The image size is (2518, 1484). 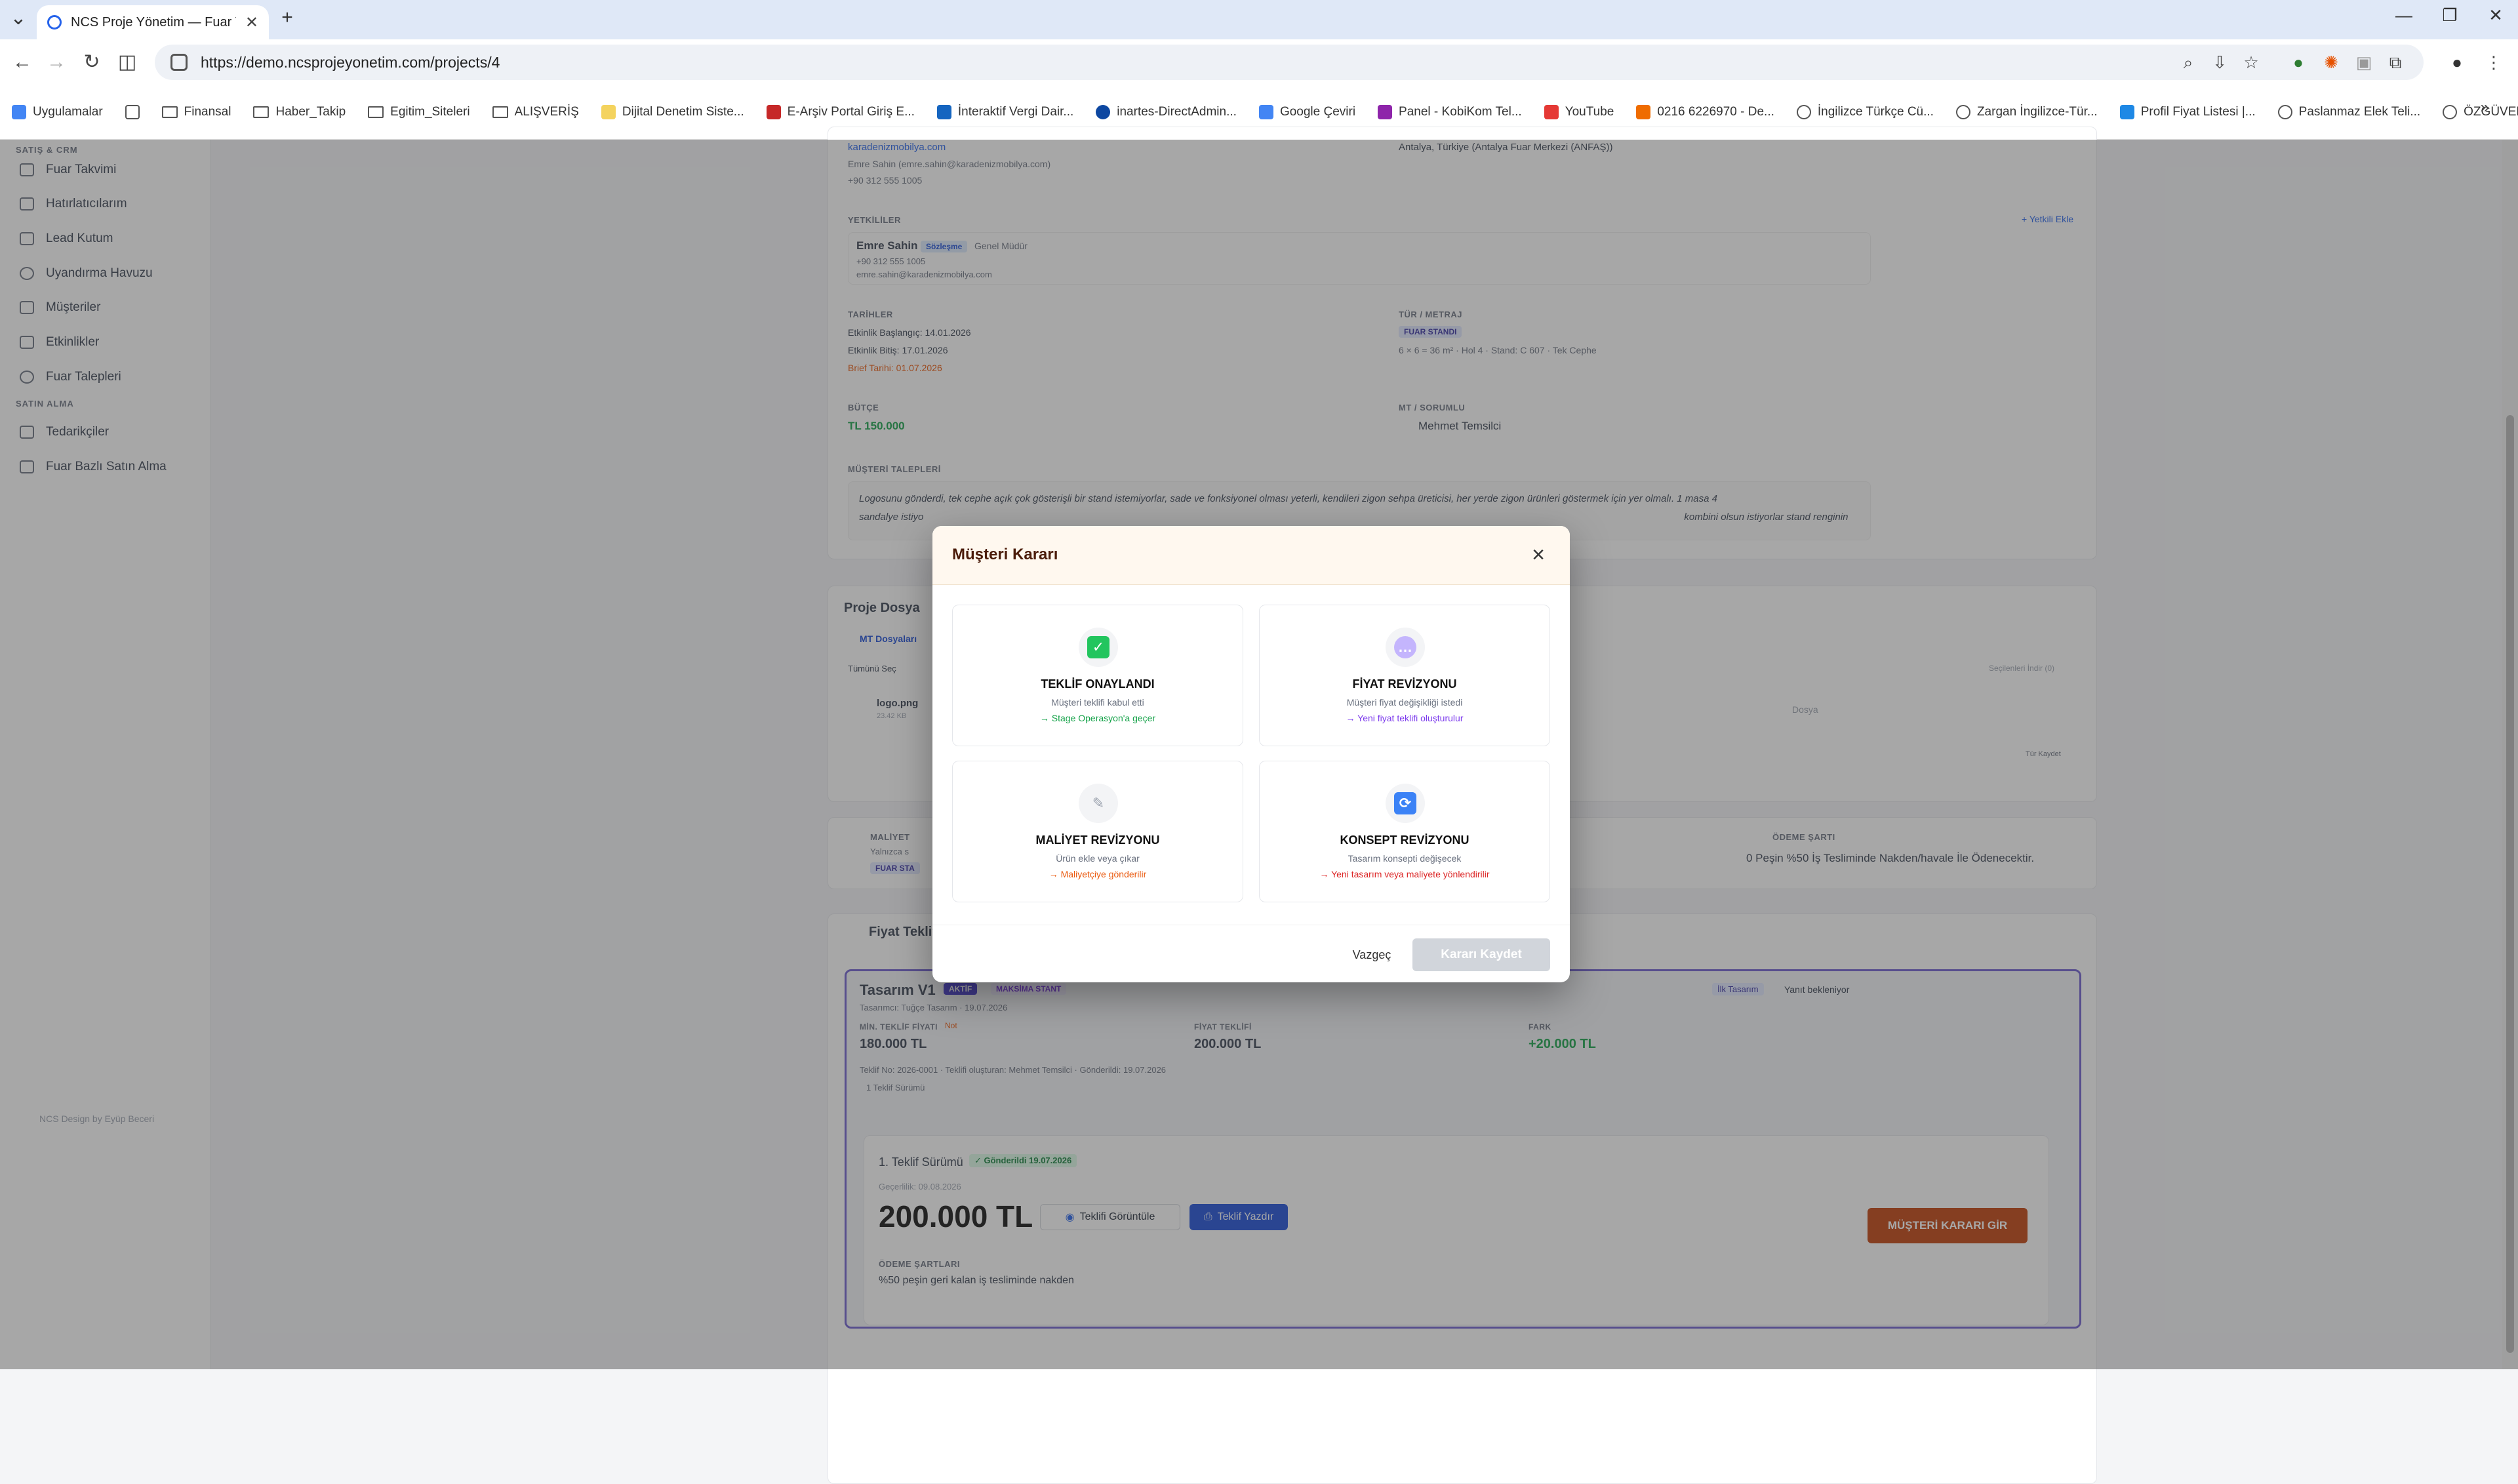 I want to click on option-icon-wrap: ⟳, so click(x=1405, y=803).